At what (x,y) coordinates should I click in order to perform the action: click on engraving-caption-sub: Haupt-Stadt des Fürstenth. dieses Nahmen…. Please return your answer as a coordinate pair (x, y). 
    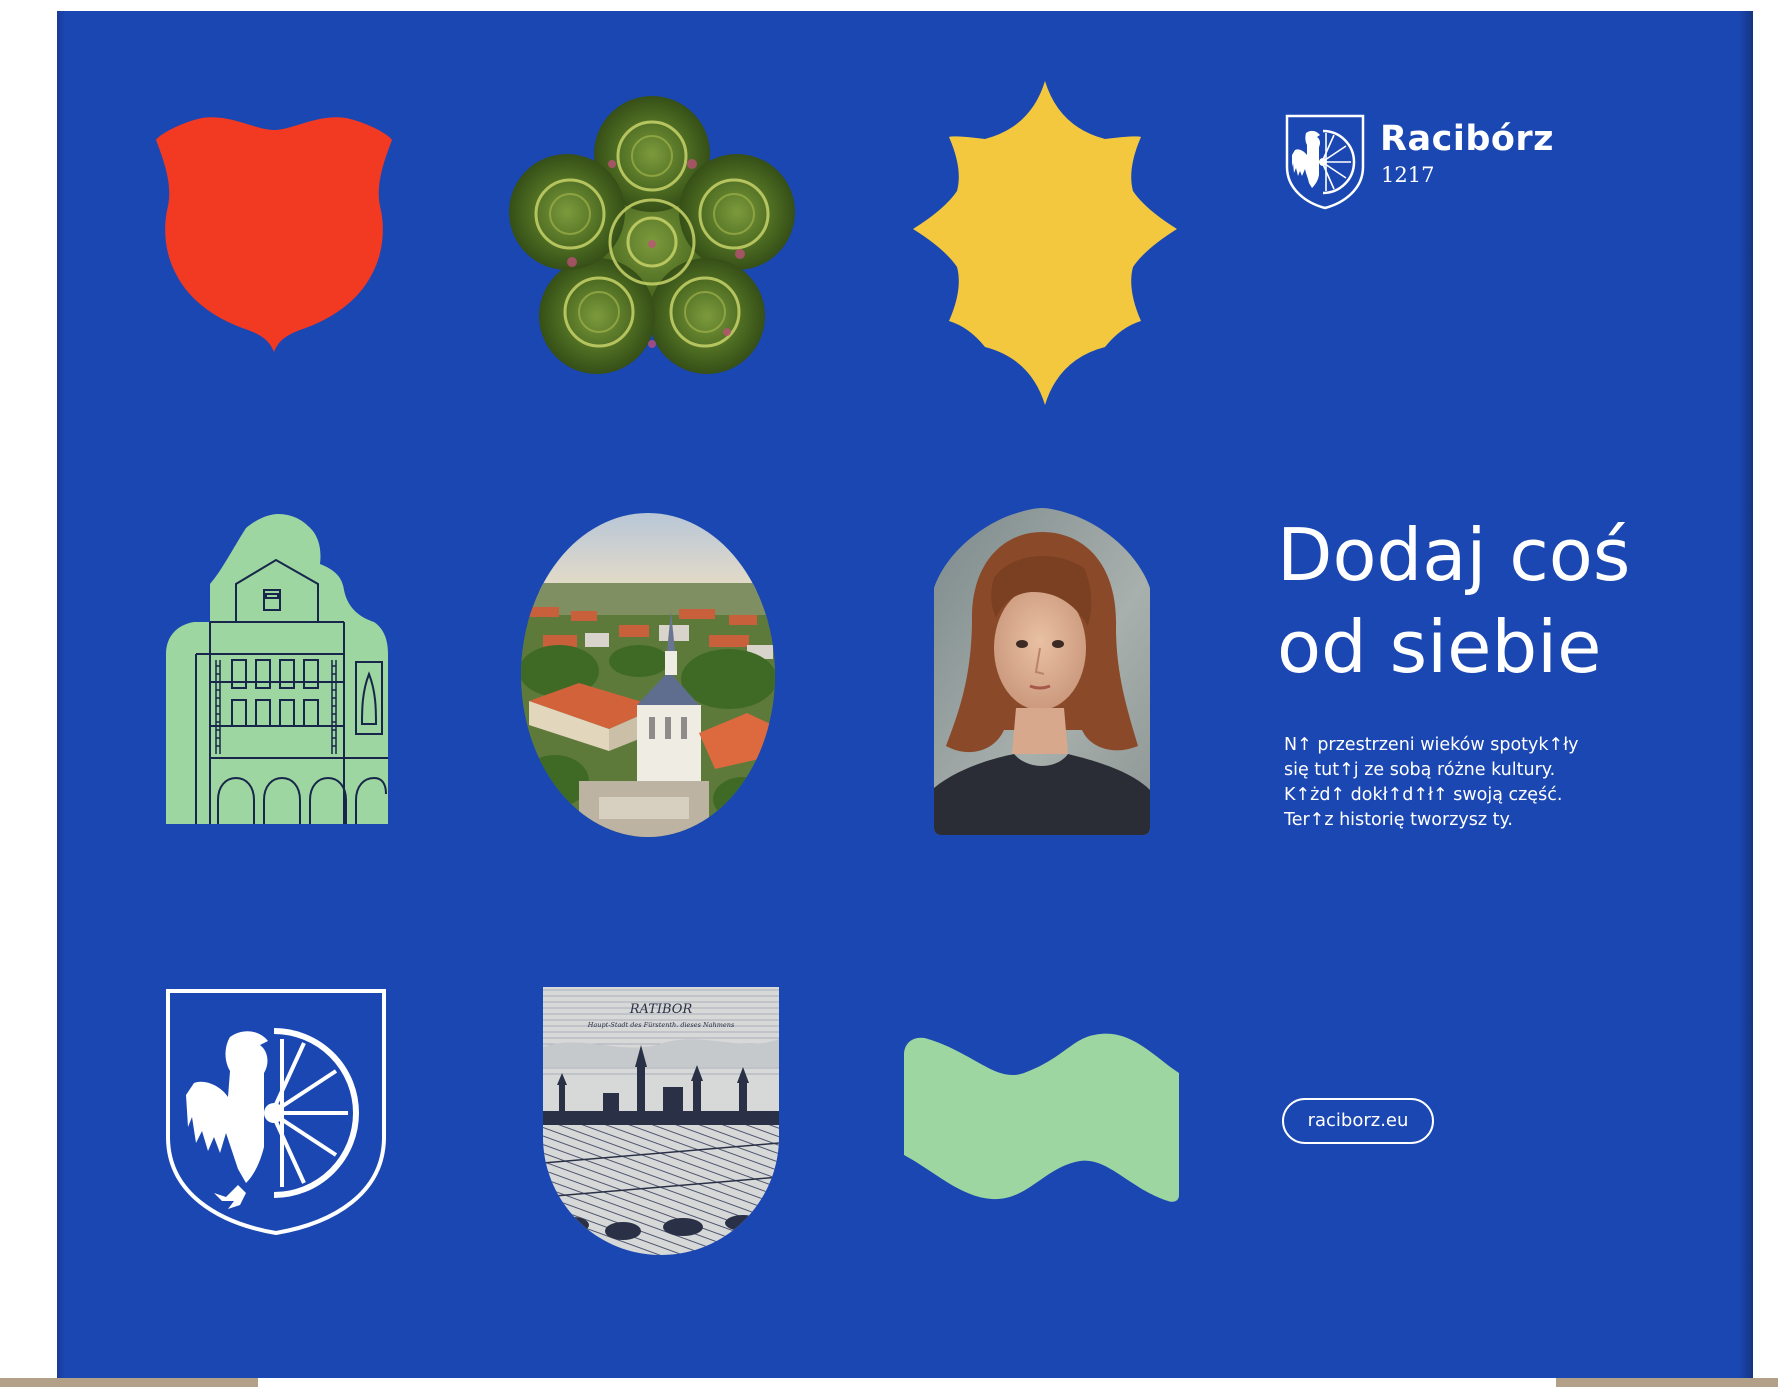
    Looking at the image, I should click on (661, 1025).